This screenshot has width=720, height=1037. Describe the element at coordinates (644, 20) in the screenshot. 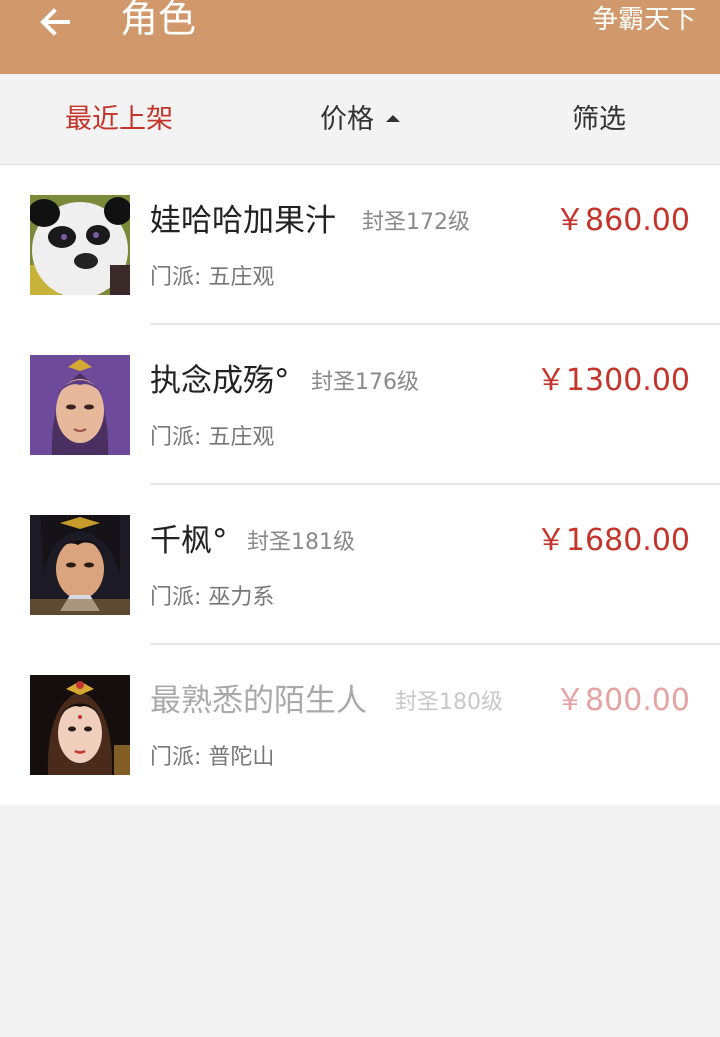

I see `server-name: 争霸天下` at that location.